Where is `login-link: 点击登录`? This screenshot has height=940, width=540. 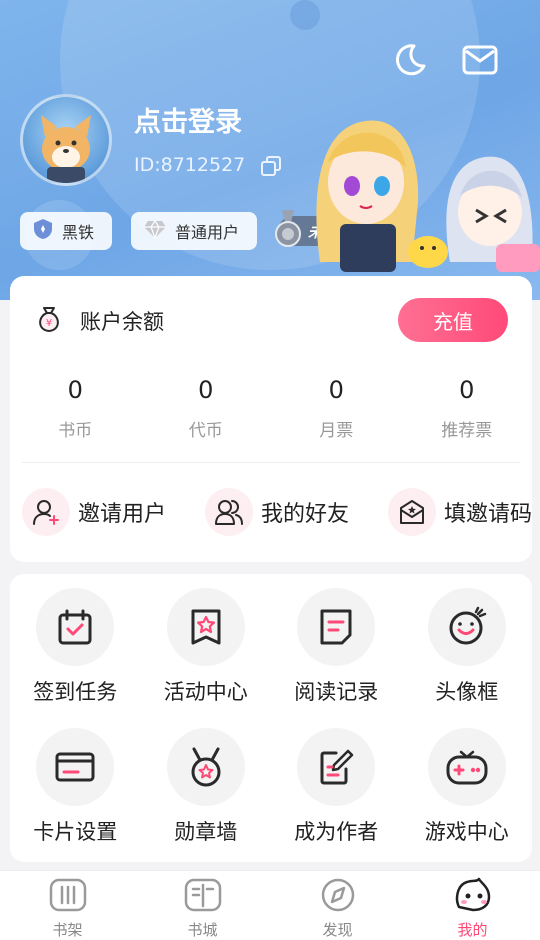 login-link: 点击登录 is located at coordinates (188, 119).